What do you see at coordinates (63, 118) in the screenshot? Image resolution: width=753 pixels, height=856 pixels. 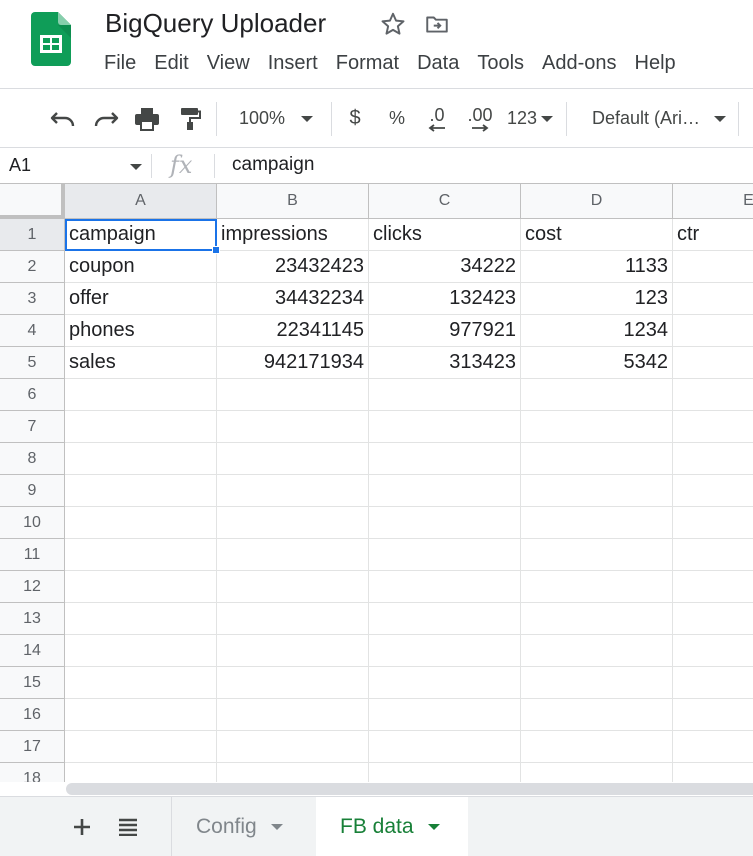 I see `undo-icon` at bounding box center [63, 118].